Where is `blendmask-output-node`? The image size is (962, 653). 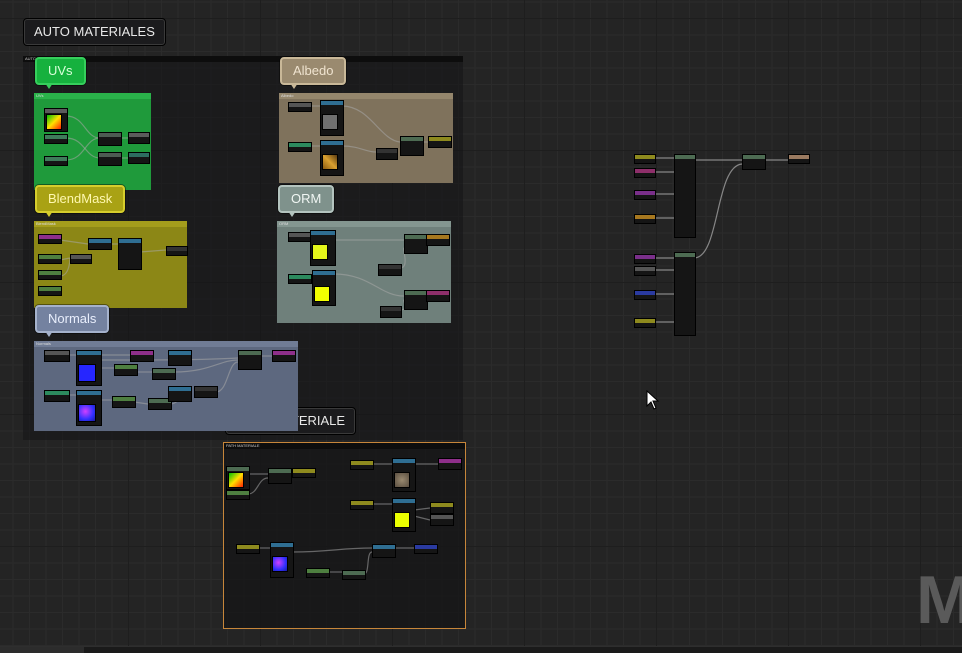 blendmask-output-node is located at coordinates (177, 251).